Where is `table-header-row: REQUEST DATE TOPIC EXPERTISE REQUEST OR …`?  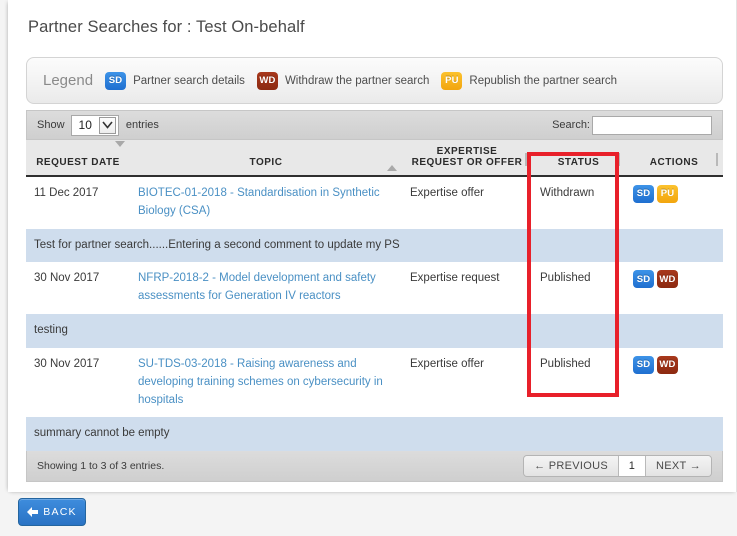 table-header-row: REQUEST DATE TOPIC EXPERTISE REQUEST OR … is located at coordinates (374, 158).